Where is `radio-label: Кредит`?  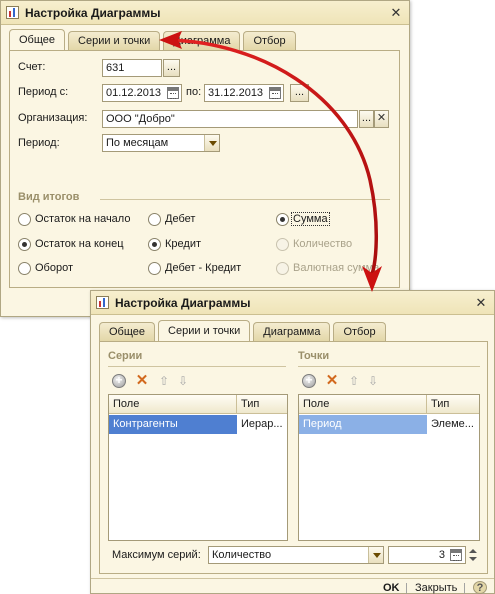
radio-label: Кредит is located at coordinates (183, 244).